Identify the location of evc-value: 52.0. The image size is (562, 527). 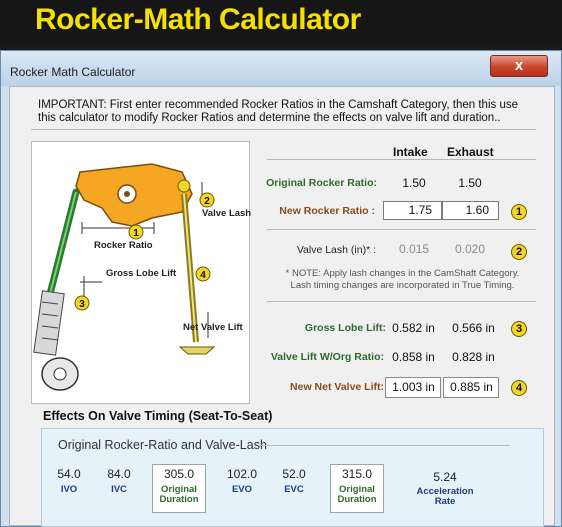
(294, 474).